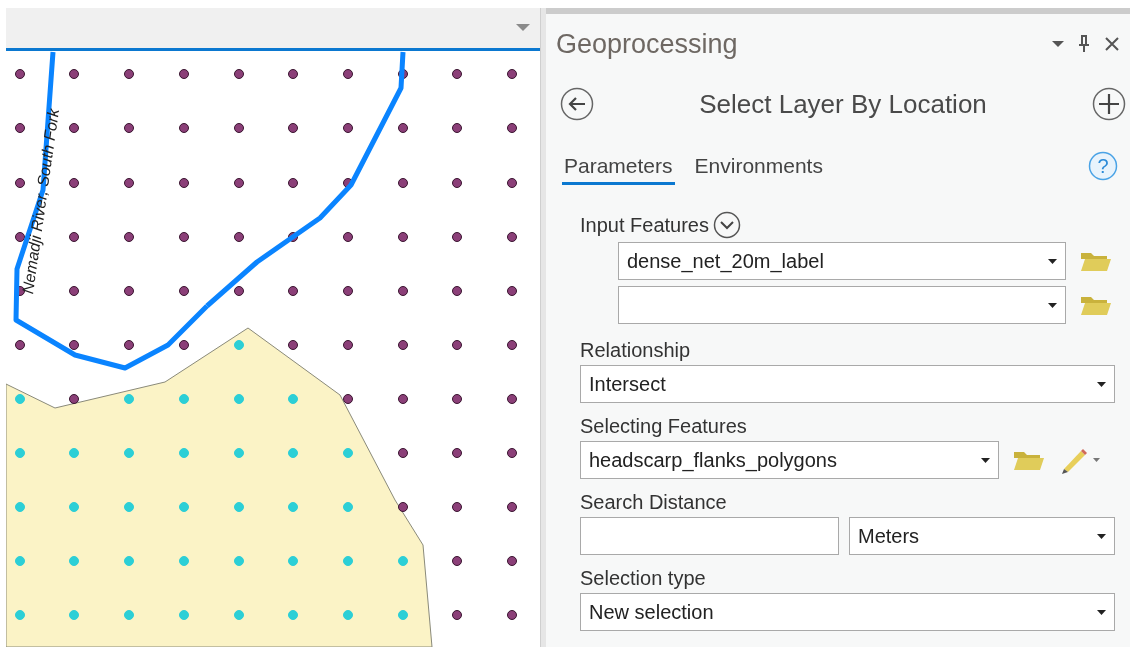  I want to click on dropdown-icon, so click(1058, 44).